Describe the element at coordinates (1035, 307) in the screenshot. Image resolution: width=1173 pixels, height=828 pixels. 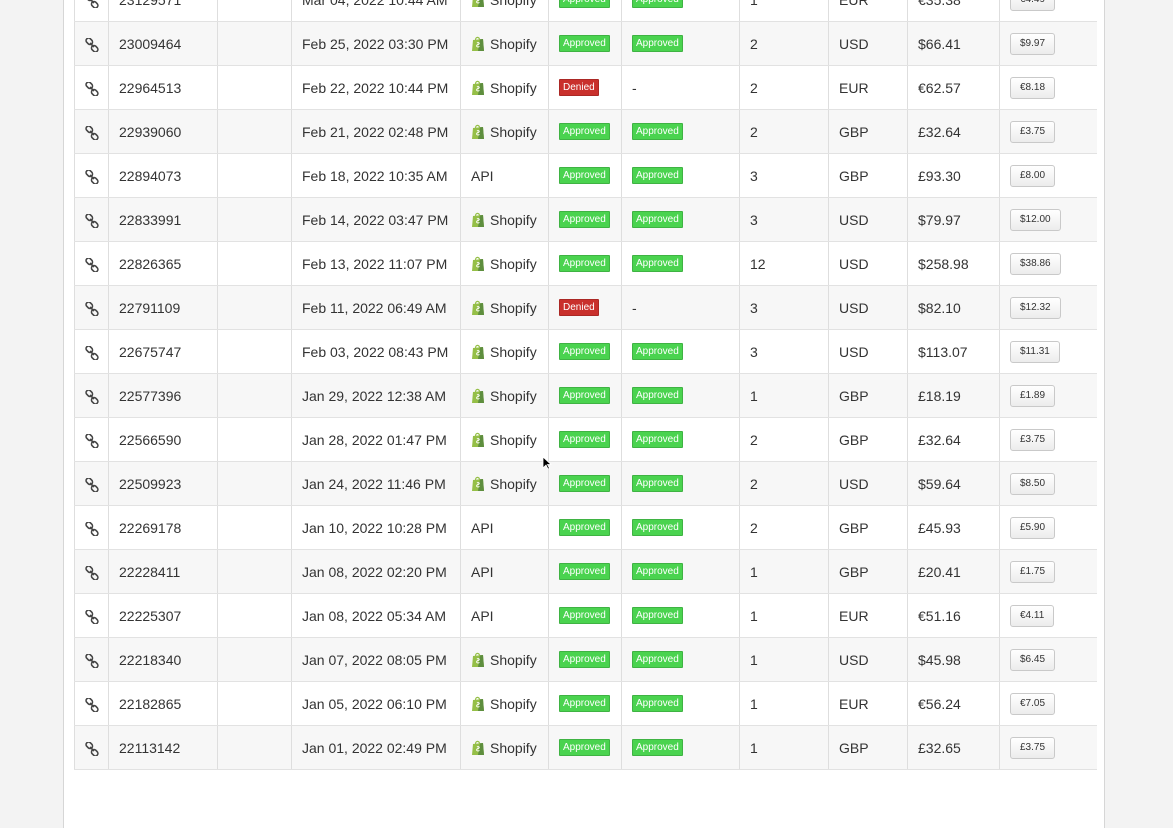
I see `fee-button: $12.32` at that location.